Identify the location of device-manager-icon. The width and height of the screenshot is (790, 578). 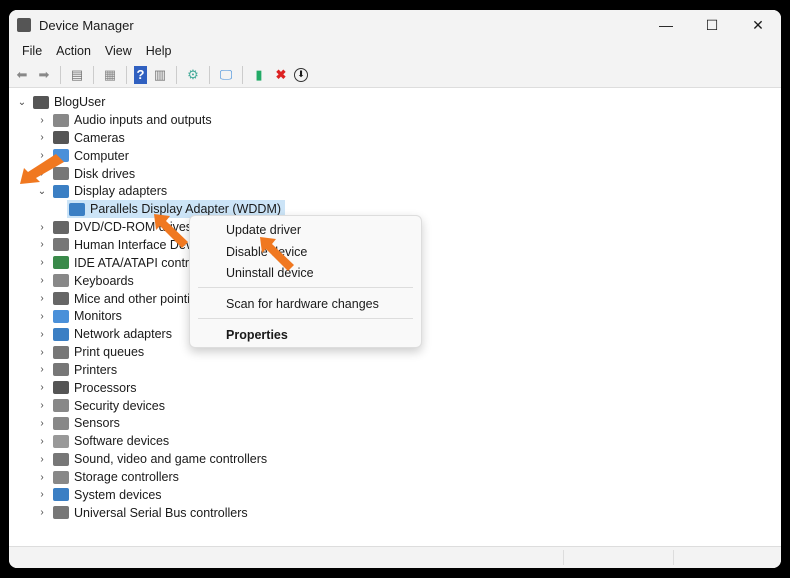
(24, 25).